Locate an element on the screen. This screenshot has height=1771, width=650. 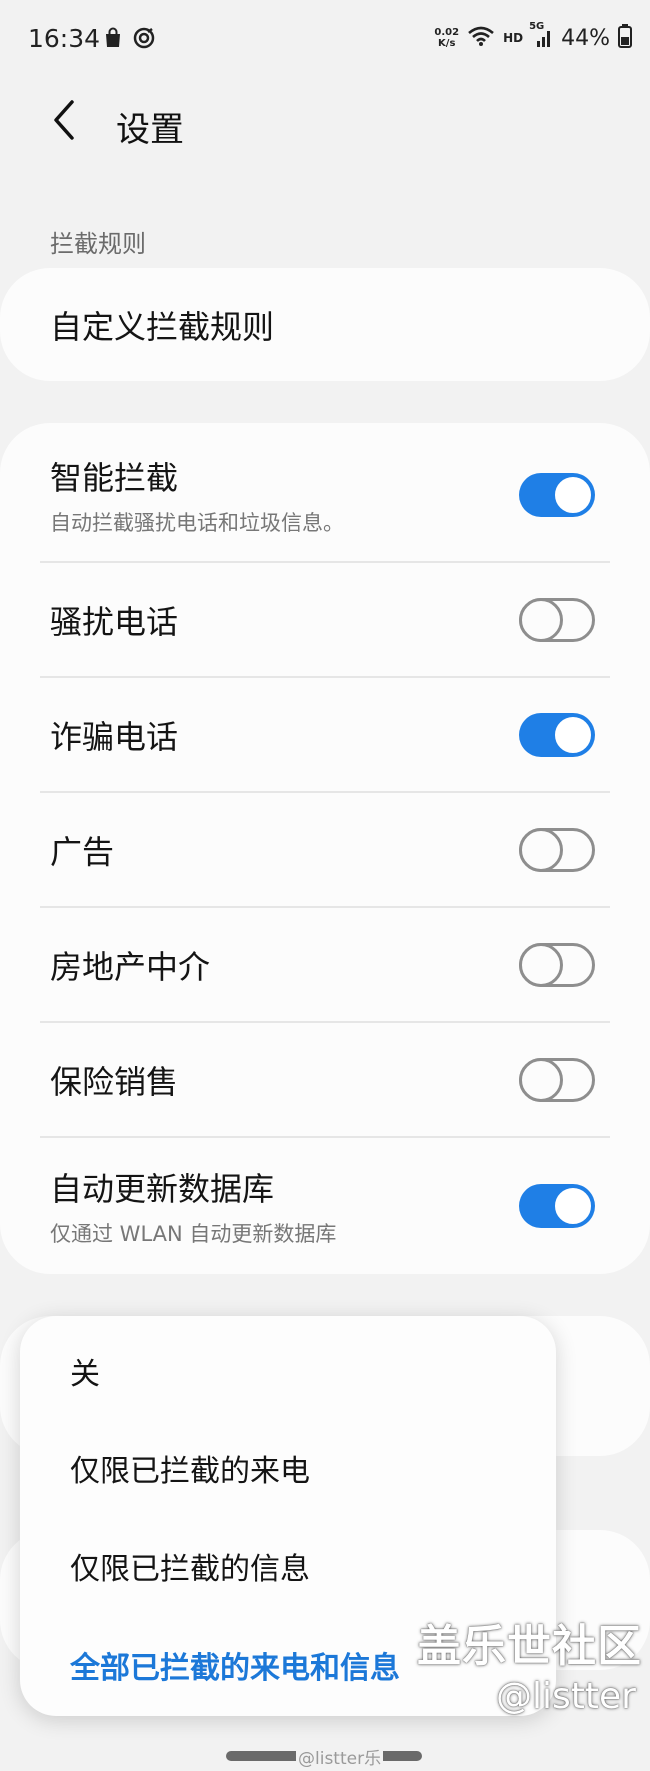
popup-option-calls-only: 仅限已拦截的来电 is located at coordinates (190, 1468).